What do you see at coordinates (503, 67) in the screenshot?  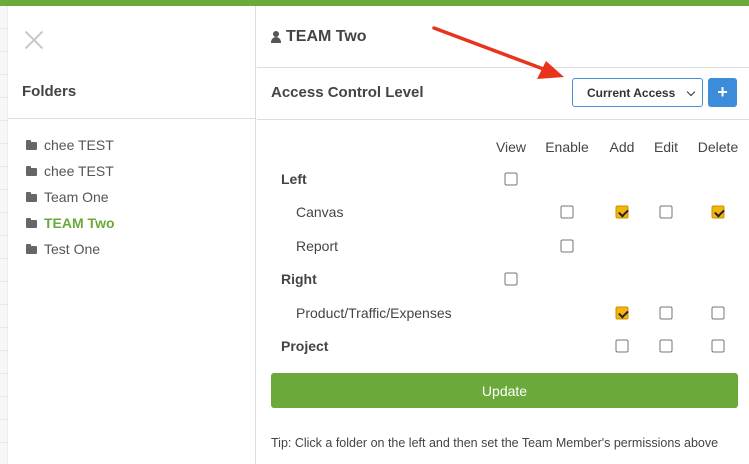 I see `header-divider` at bounding box center [503, 67].